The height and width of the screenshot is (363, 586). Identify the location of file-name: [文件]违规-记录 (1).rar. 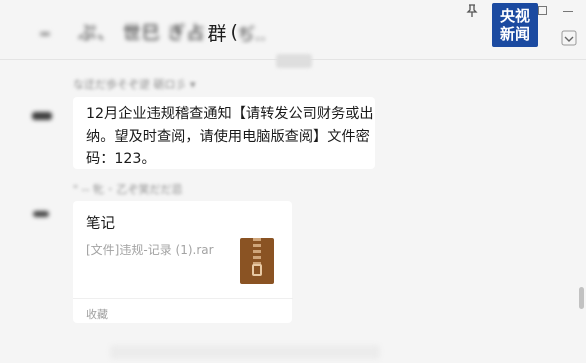
(150, 250).